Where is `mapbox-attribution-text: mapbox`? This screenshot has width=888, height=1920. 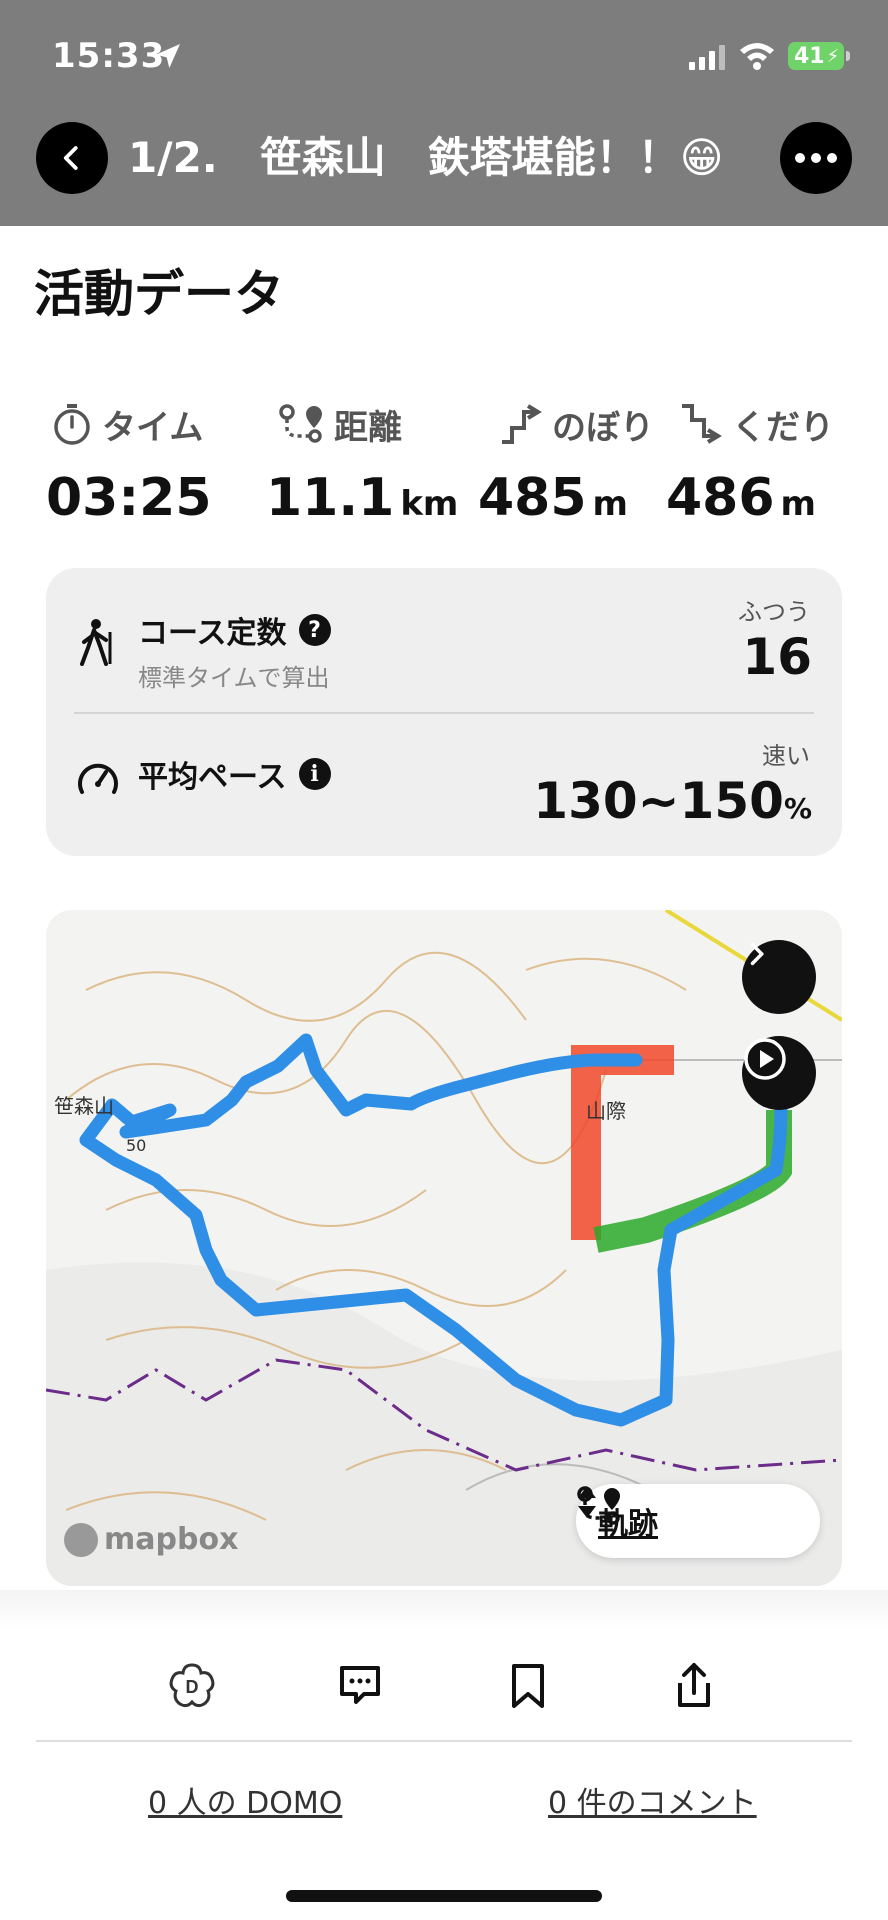
mapbox-attribution-text: mapbox is located at coordinates (171, 1539).